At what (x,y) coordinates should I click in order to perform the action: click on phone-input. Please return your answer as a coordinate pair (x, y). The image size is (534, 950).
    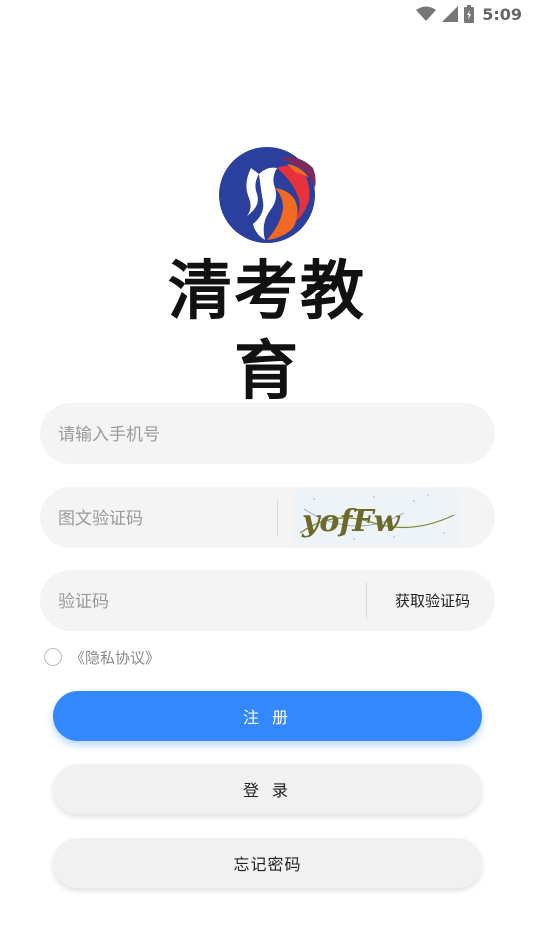
    Looking at the image, I should click on (268, 434).